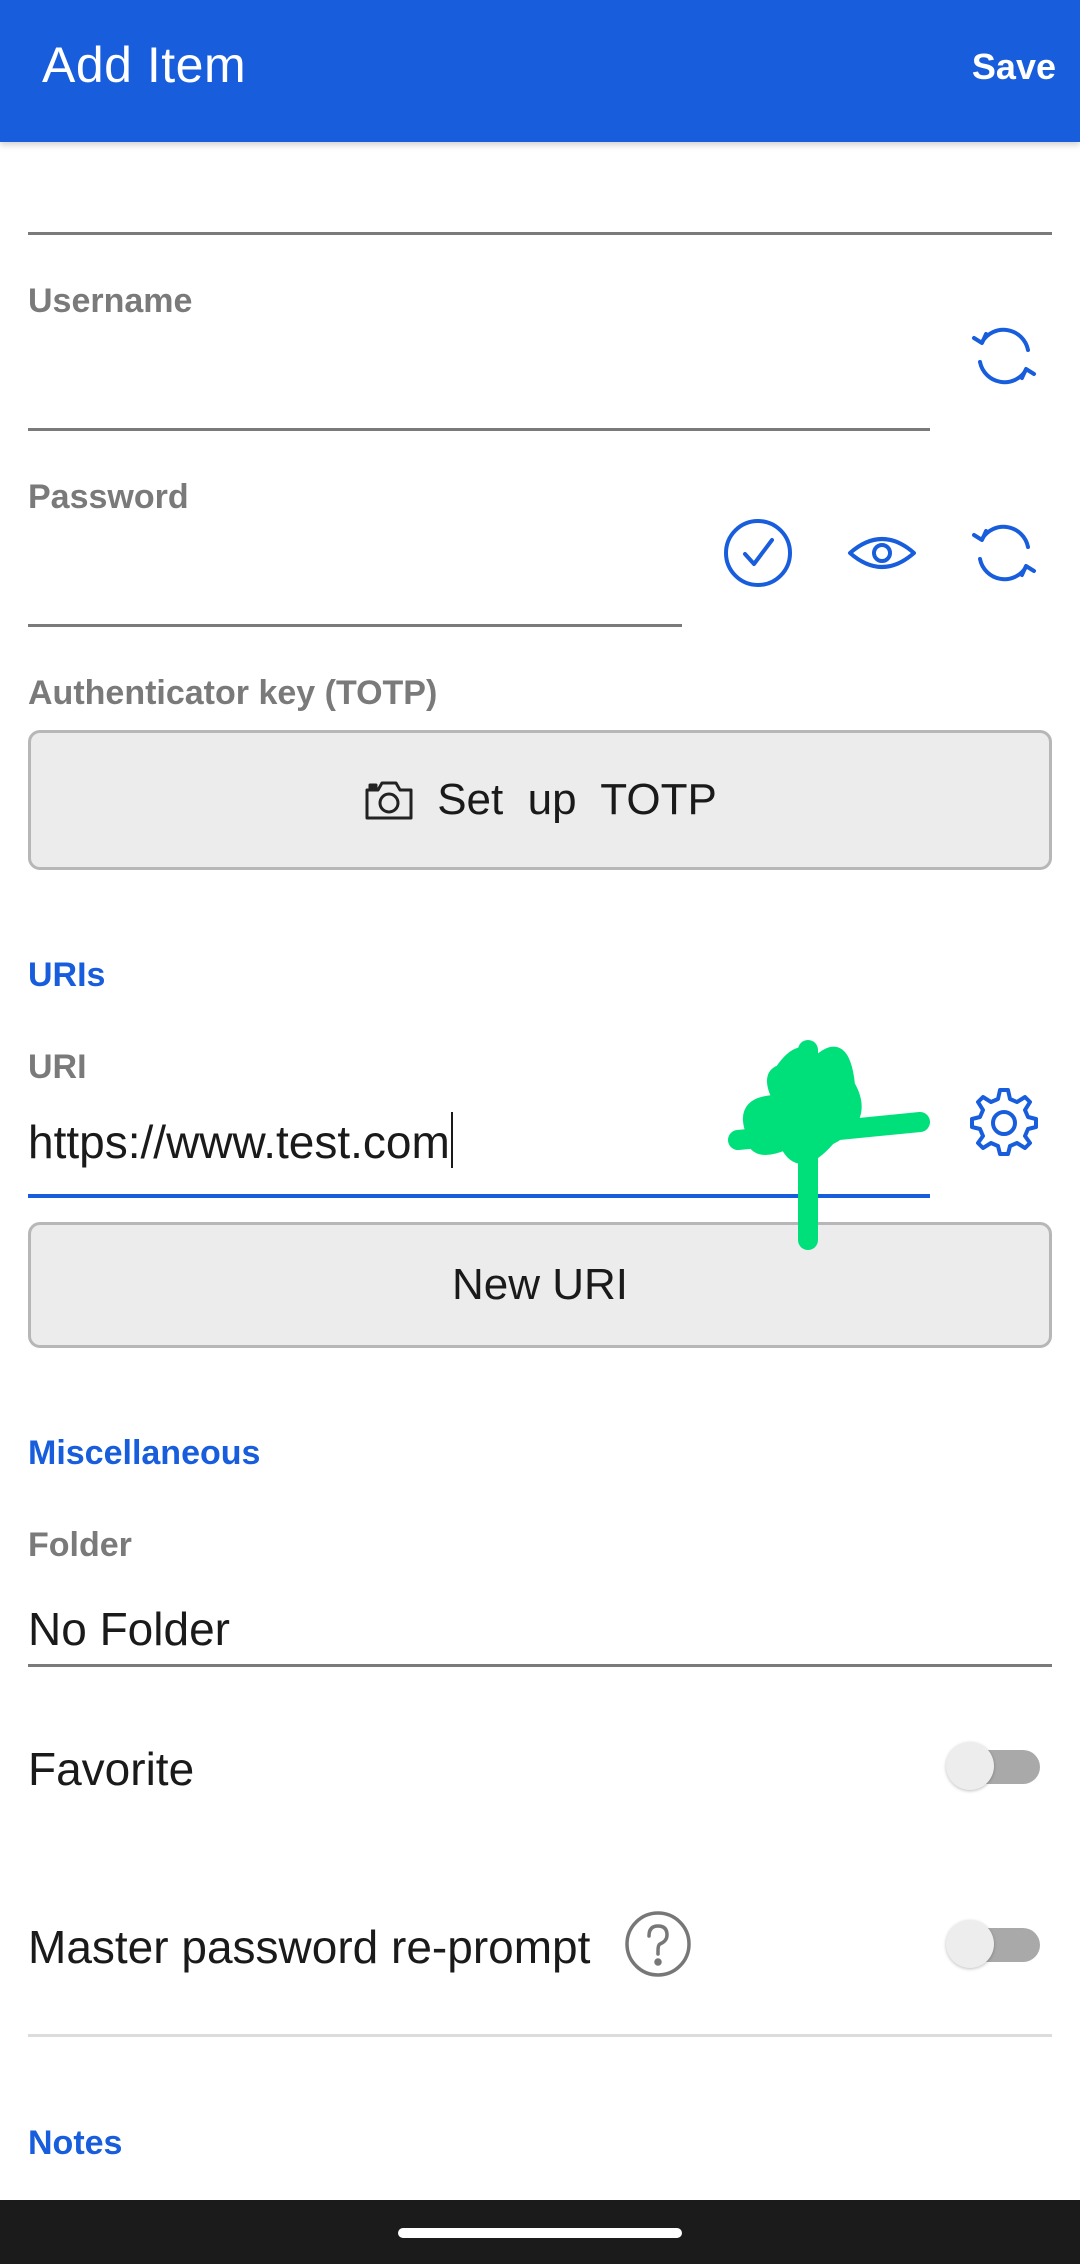 This screenshot has height=2264, width=1080. Describe the element at coordinates (758, 553) in the screenshot. I see `check-circle-icon` at that location.